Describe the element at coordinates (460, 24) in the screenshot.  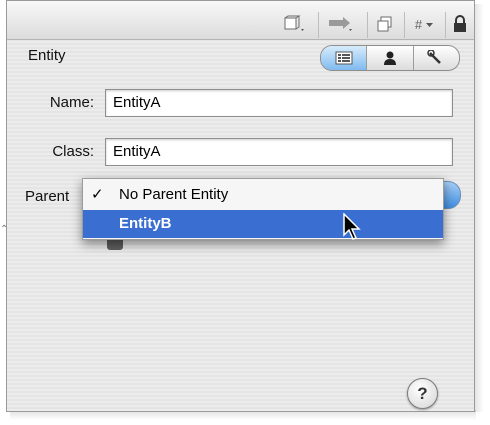
I see `lock-icon` at that location.